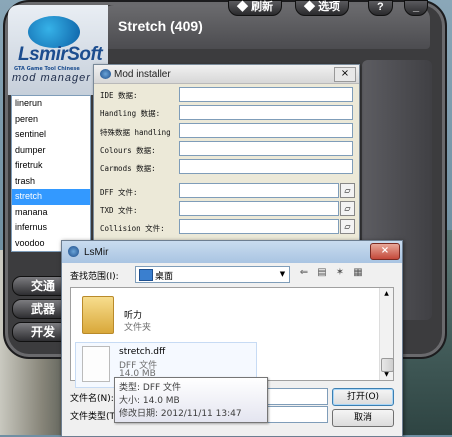 The height and width of the screenshot is (437, 452). Describe the element at coordinates (386, 374) in the screenshot. I see `scroll-down-icon: ▼` at that location.